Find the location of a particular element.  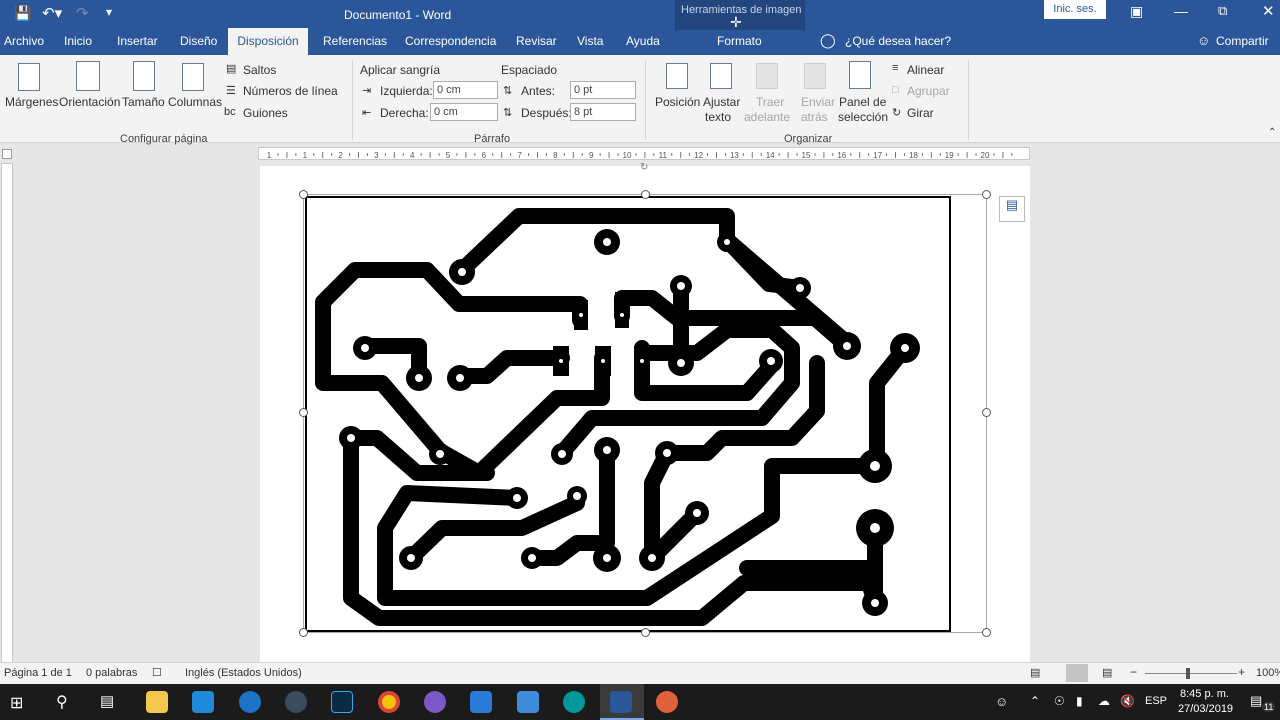

store-icon is located at coordinates (203, 702).